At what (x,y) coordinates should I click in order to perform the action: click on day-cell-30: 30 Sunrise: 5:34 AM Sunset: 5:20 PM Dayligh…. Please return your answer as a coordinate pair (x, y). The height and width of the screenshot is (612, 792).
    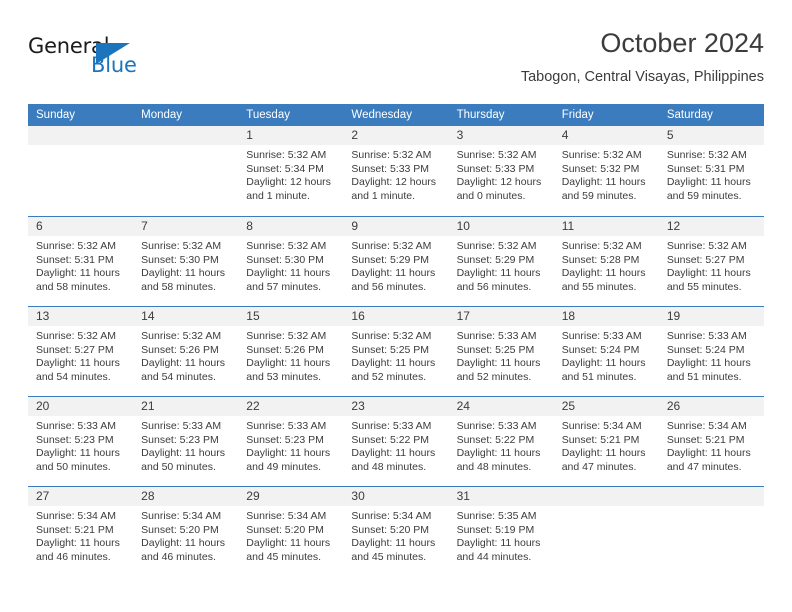
    Looking at the image, I should click on (396, 531).